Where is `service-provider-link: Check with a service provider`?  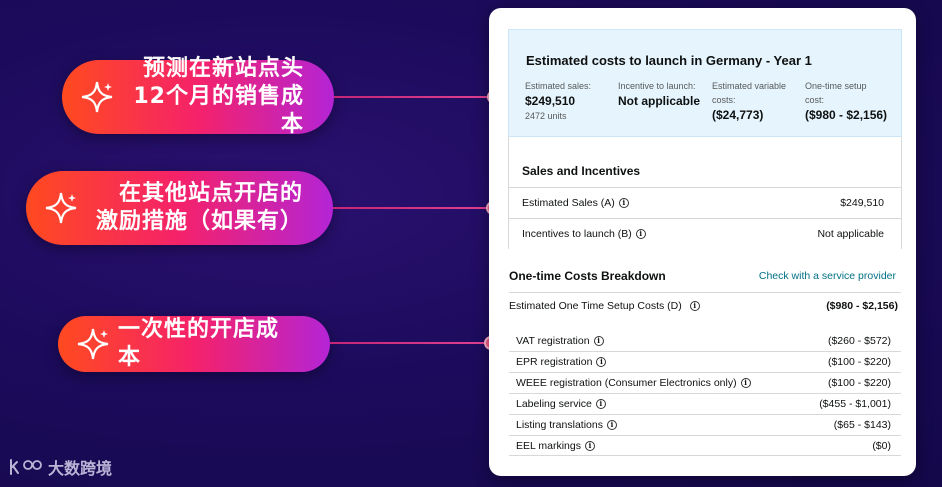 service-provider-link: Check with a service provider is located at coordinates (827, 276).